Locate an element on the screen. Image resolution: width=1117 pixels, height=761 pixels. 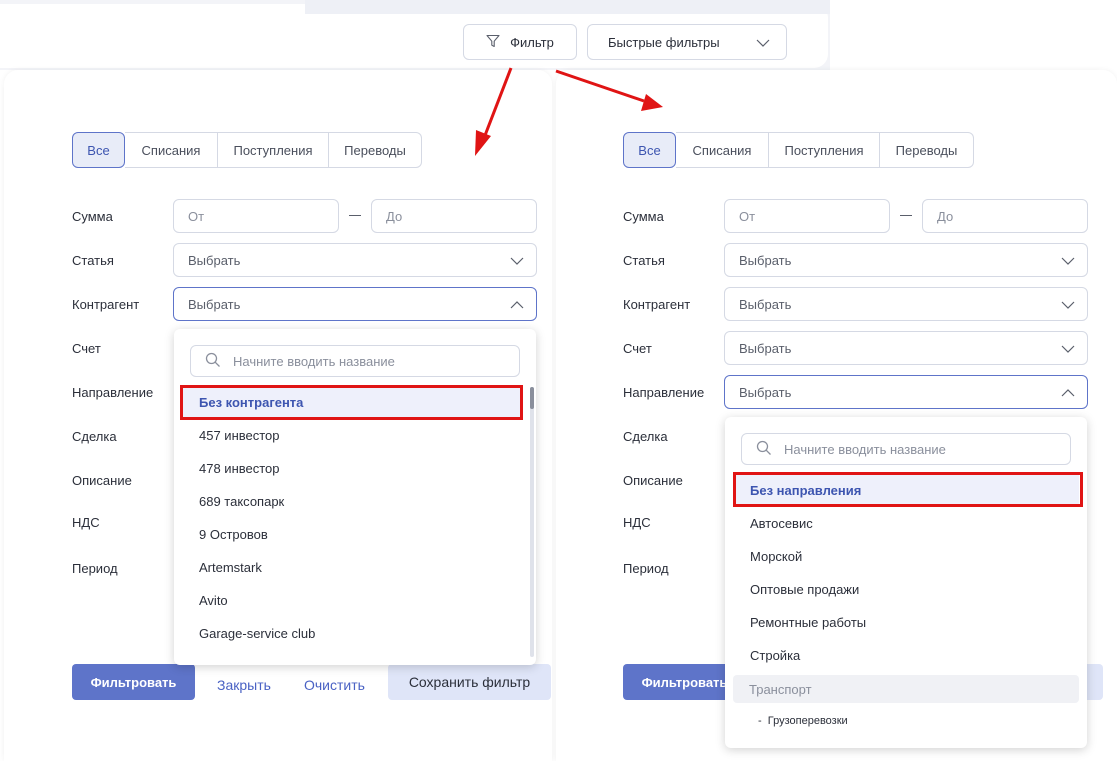
list-item: Оптовые продажи is located at coordinates (804, 589).